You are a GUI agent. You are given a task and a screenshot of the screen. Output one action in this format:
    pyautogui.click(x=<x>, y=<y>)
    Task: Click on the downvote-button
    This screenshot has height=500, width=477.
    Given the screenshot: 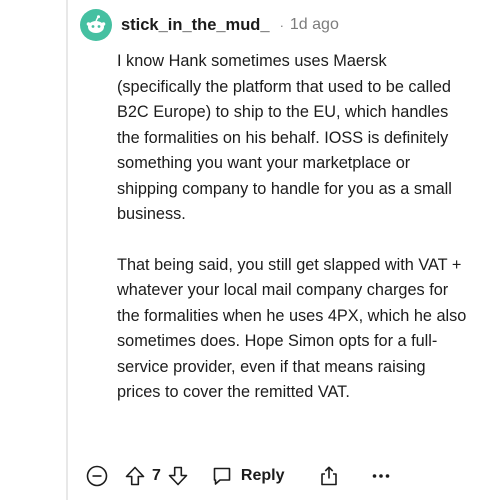 What is the action you would take?
    pyautogui.click(x=178, y=476)
    